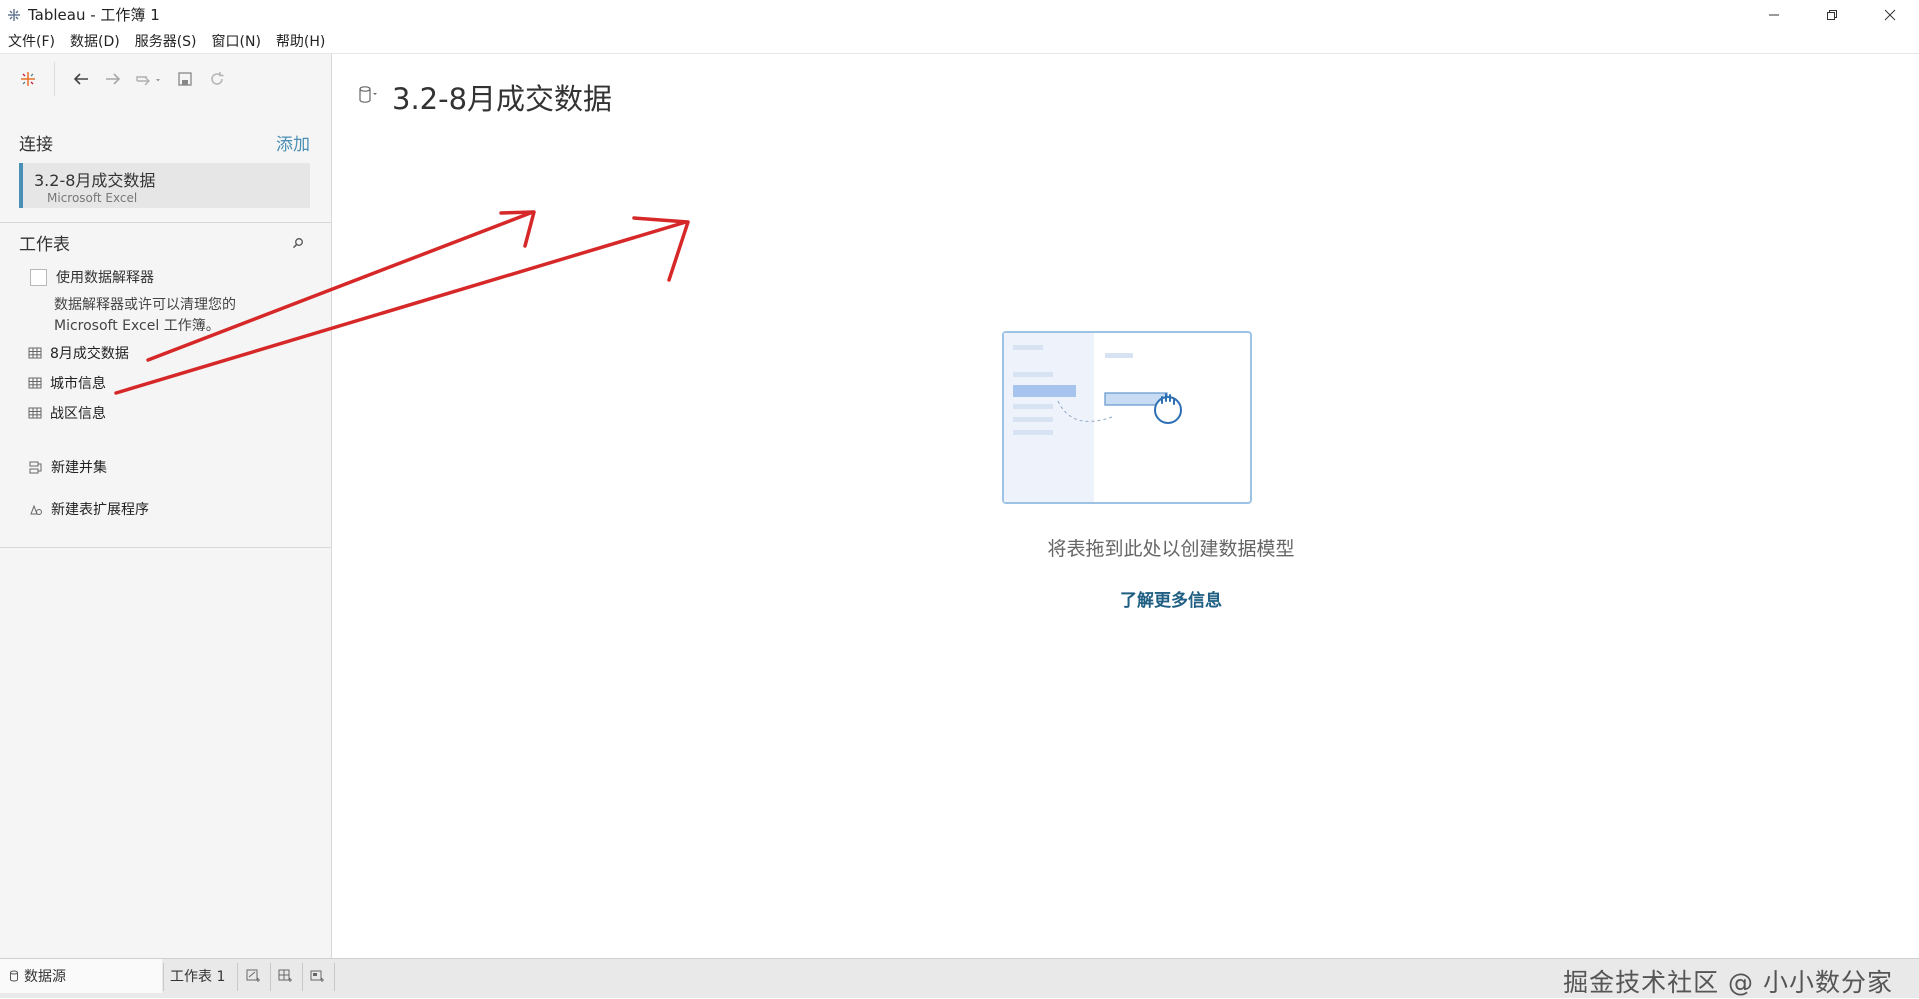  What do you see at coordinates (169, 316) in the screenshot?
I see `data-interpreter-description: 数据解释器或许可以清理您的 Microsoft Excel 工作簿。` at bounding box center [169, 316].